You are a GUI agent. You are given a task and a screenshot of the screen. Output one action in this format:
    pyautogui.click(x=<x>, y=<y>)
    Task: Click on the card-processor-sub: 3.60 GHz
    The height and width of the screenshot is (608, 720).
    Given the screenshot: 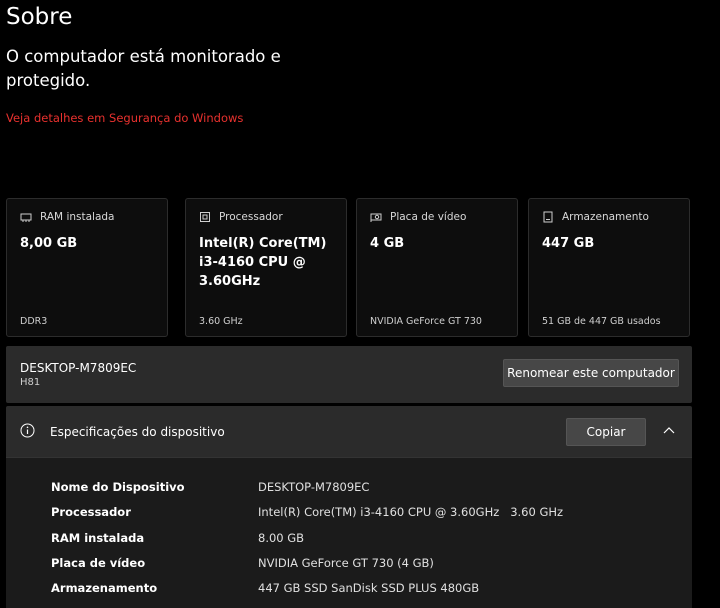 What is the action you would take?
    pyautogui.click(x=221, y=321)
    